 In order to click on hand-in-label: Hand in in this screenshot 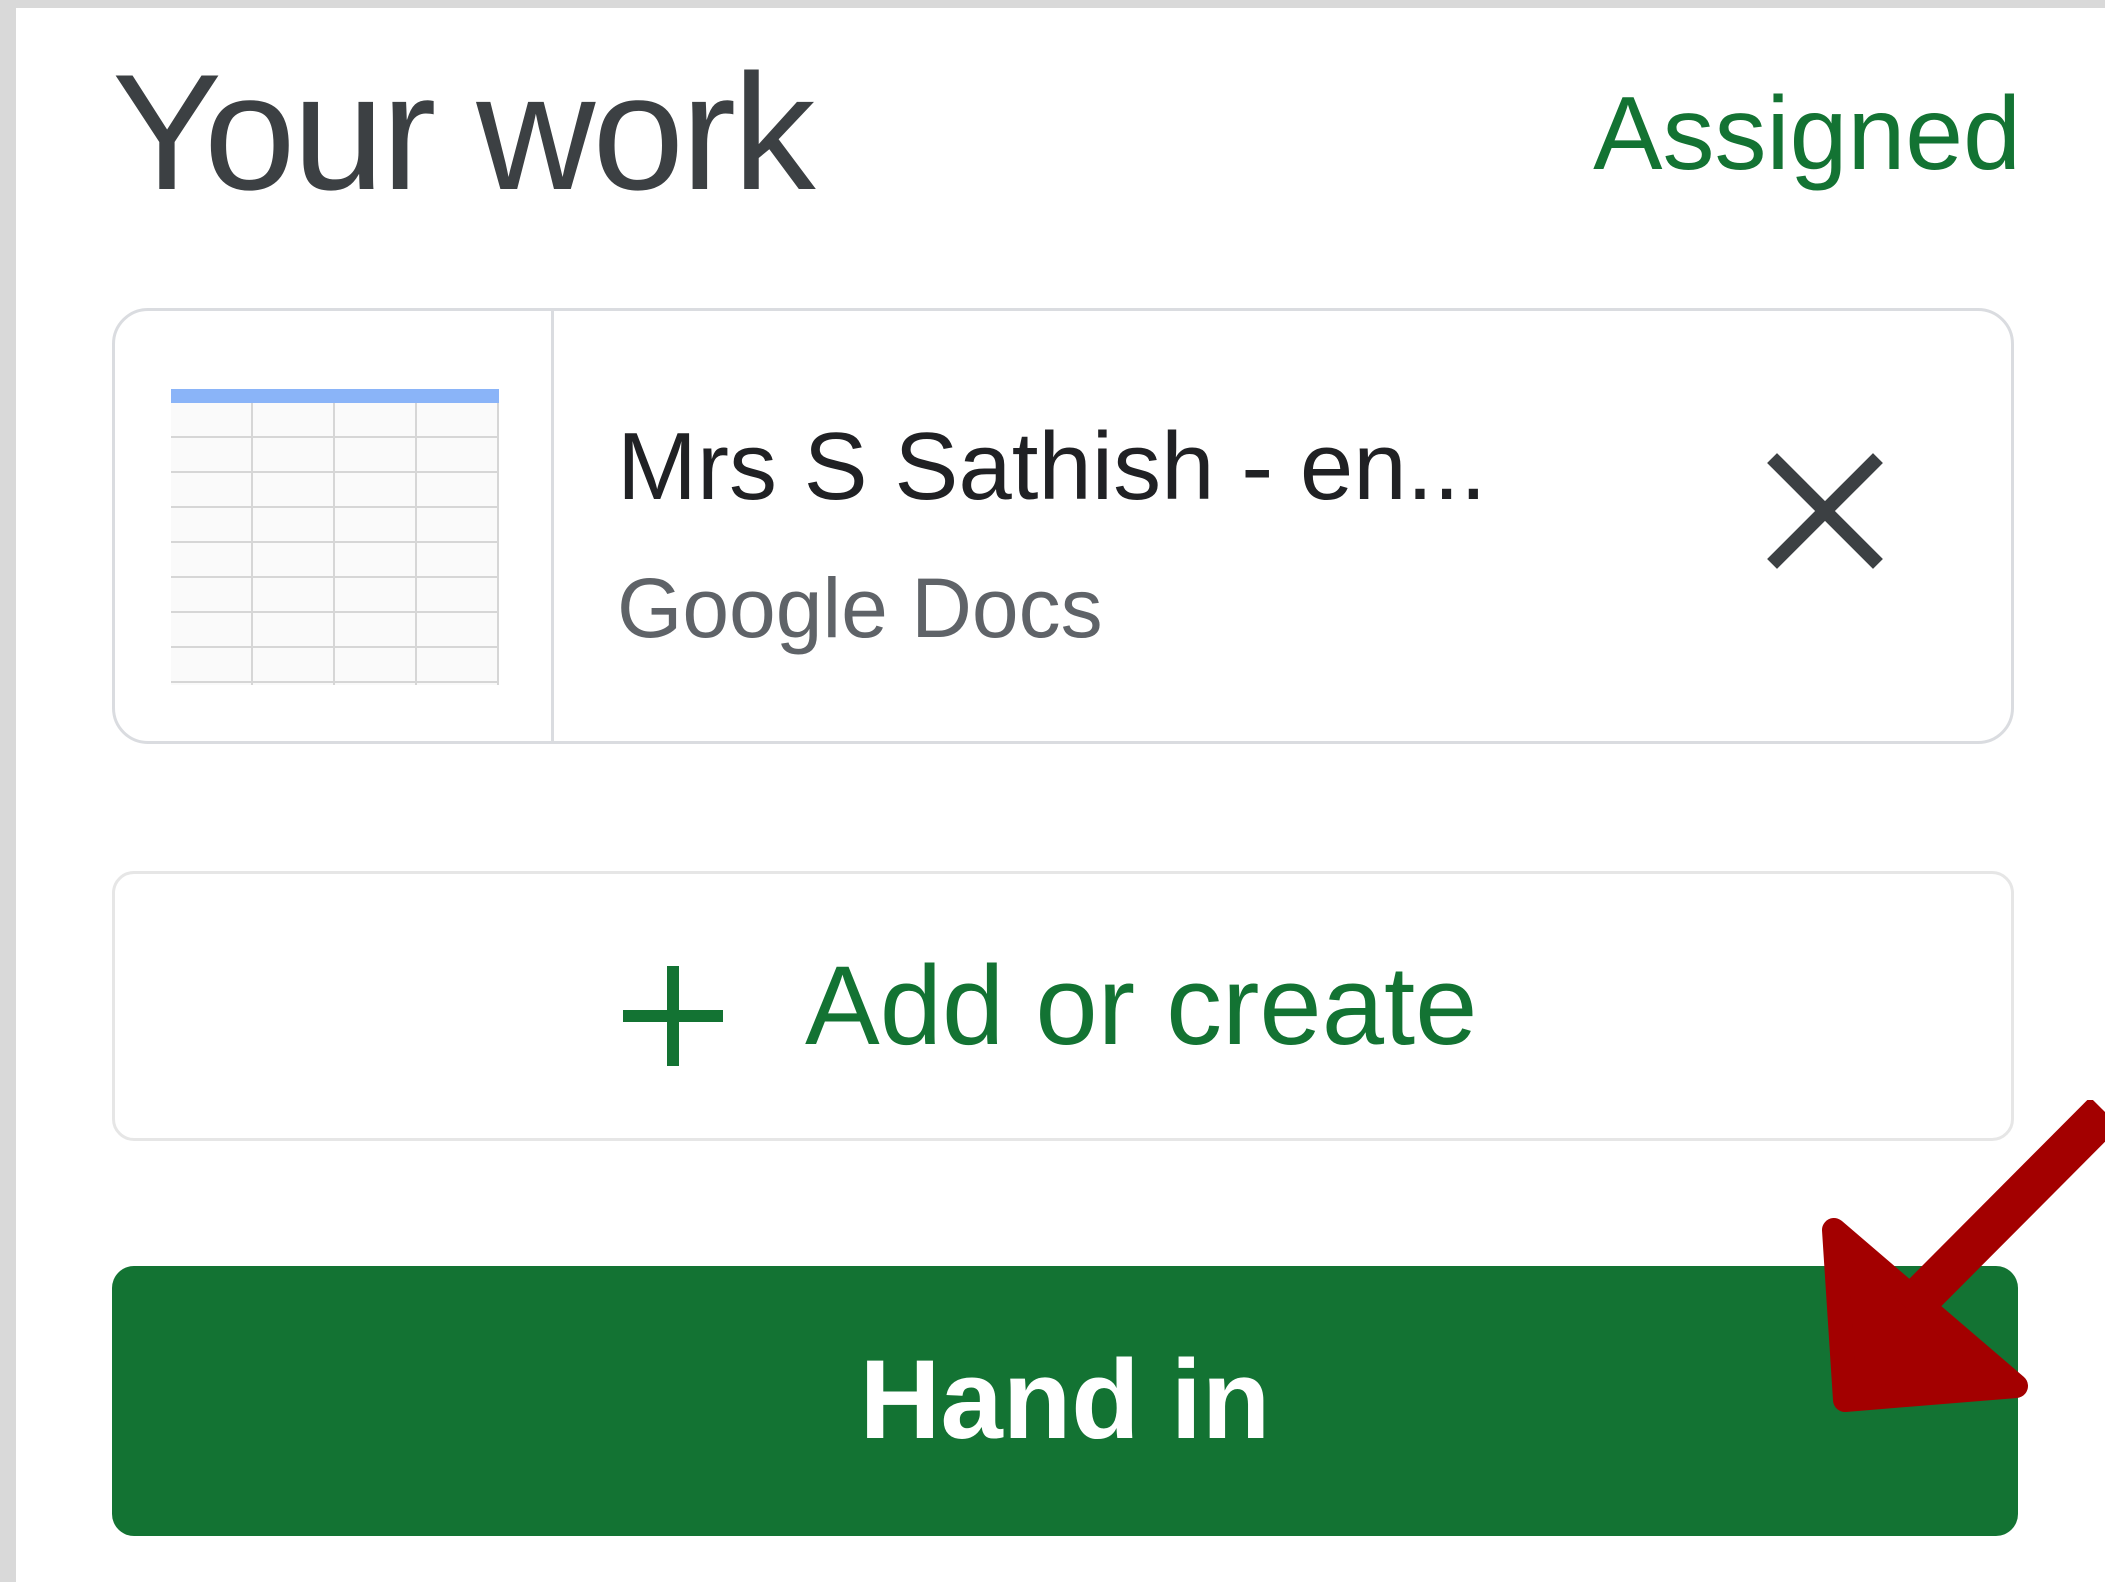, I will do `click(1065, 1399)`.